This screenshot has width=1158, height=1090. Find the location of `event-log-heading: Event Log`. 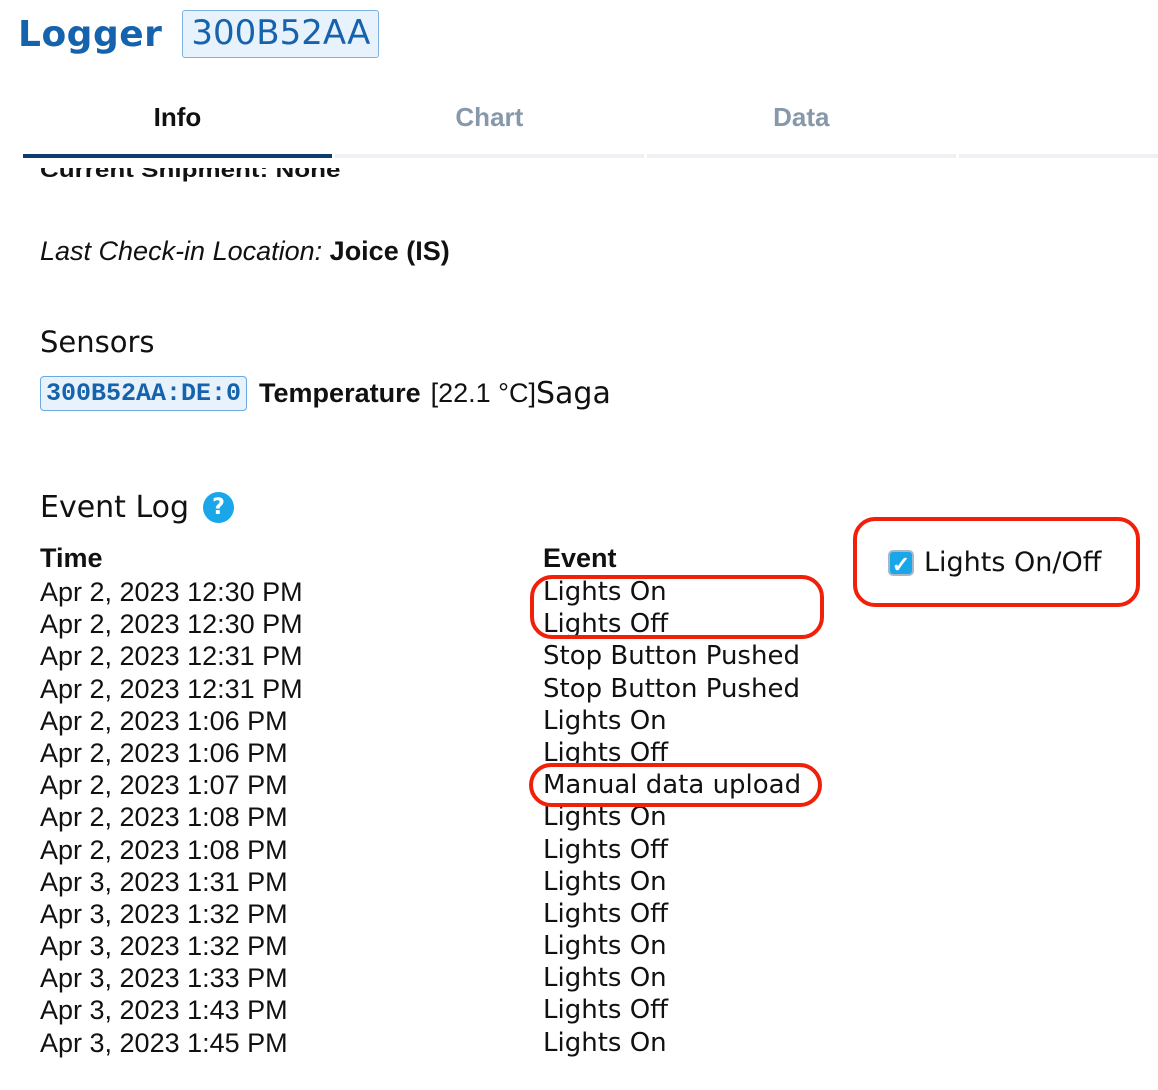

event-log-heading: Event Log is located at coordinates (115, 507).